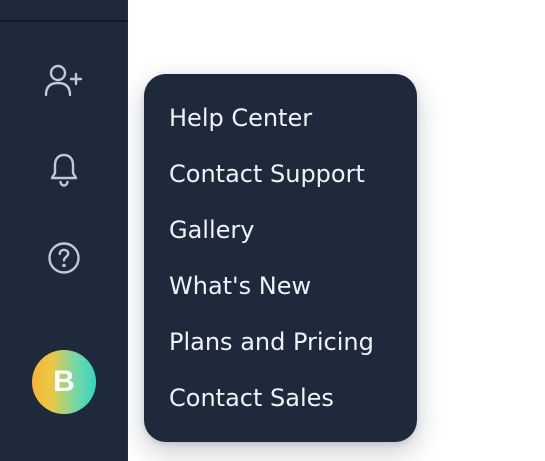 This screenshot has width=545, height=461. I want to click on notifications-button, so click(64, 170).